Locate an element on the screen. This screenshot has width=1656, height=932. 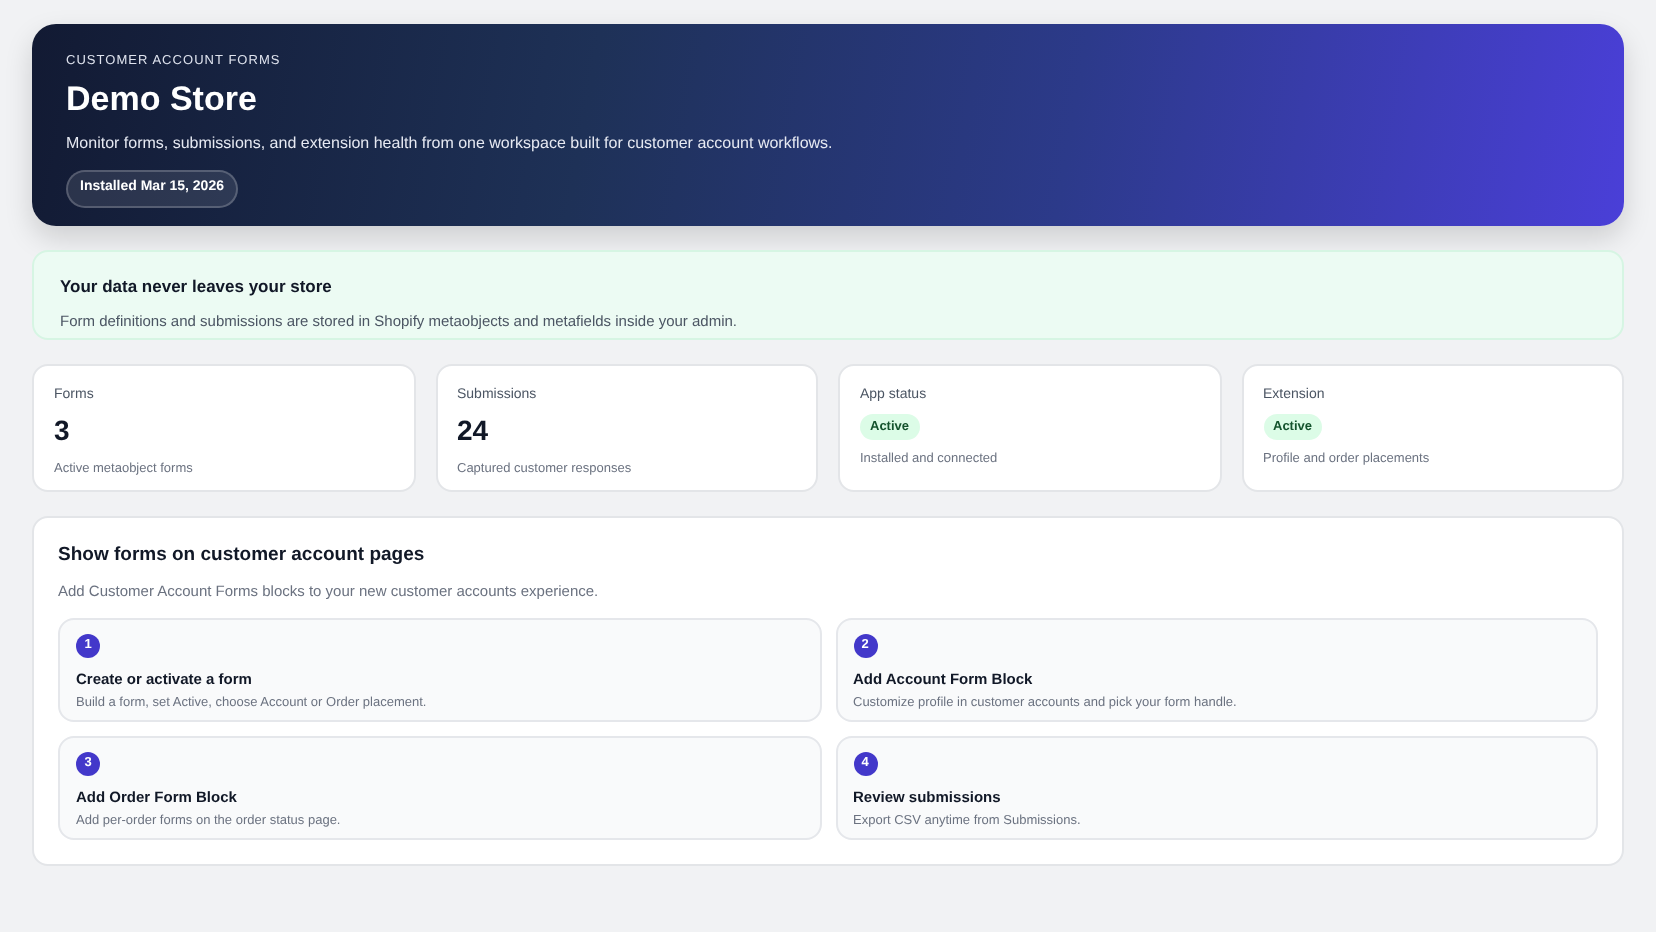
hero-subtitle: Monitor forms, submissions, and extension health from one workspace built for customer account workflows. is located at coordinates (449, 144).